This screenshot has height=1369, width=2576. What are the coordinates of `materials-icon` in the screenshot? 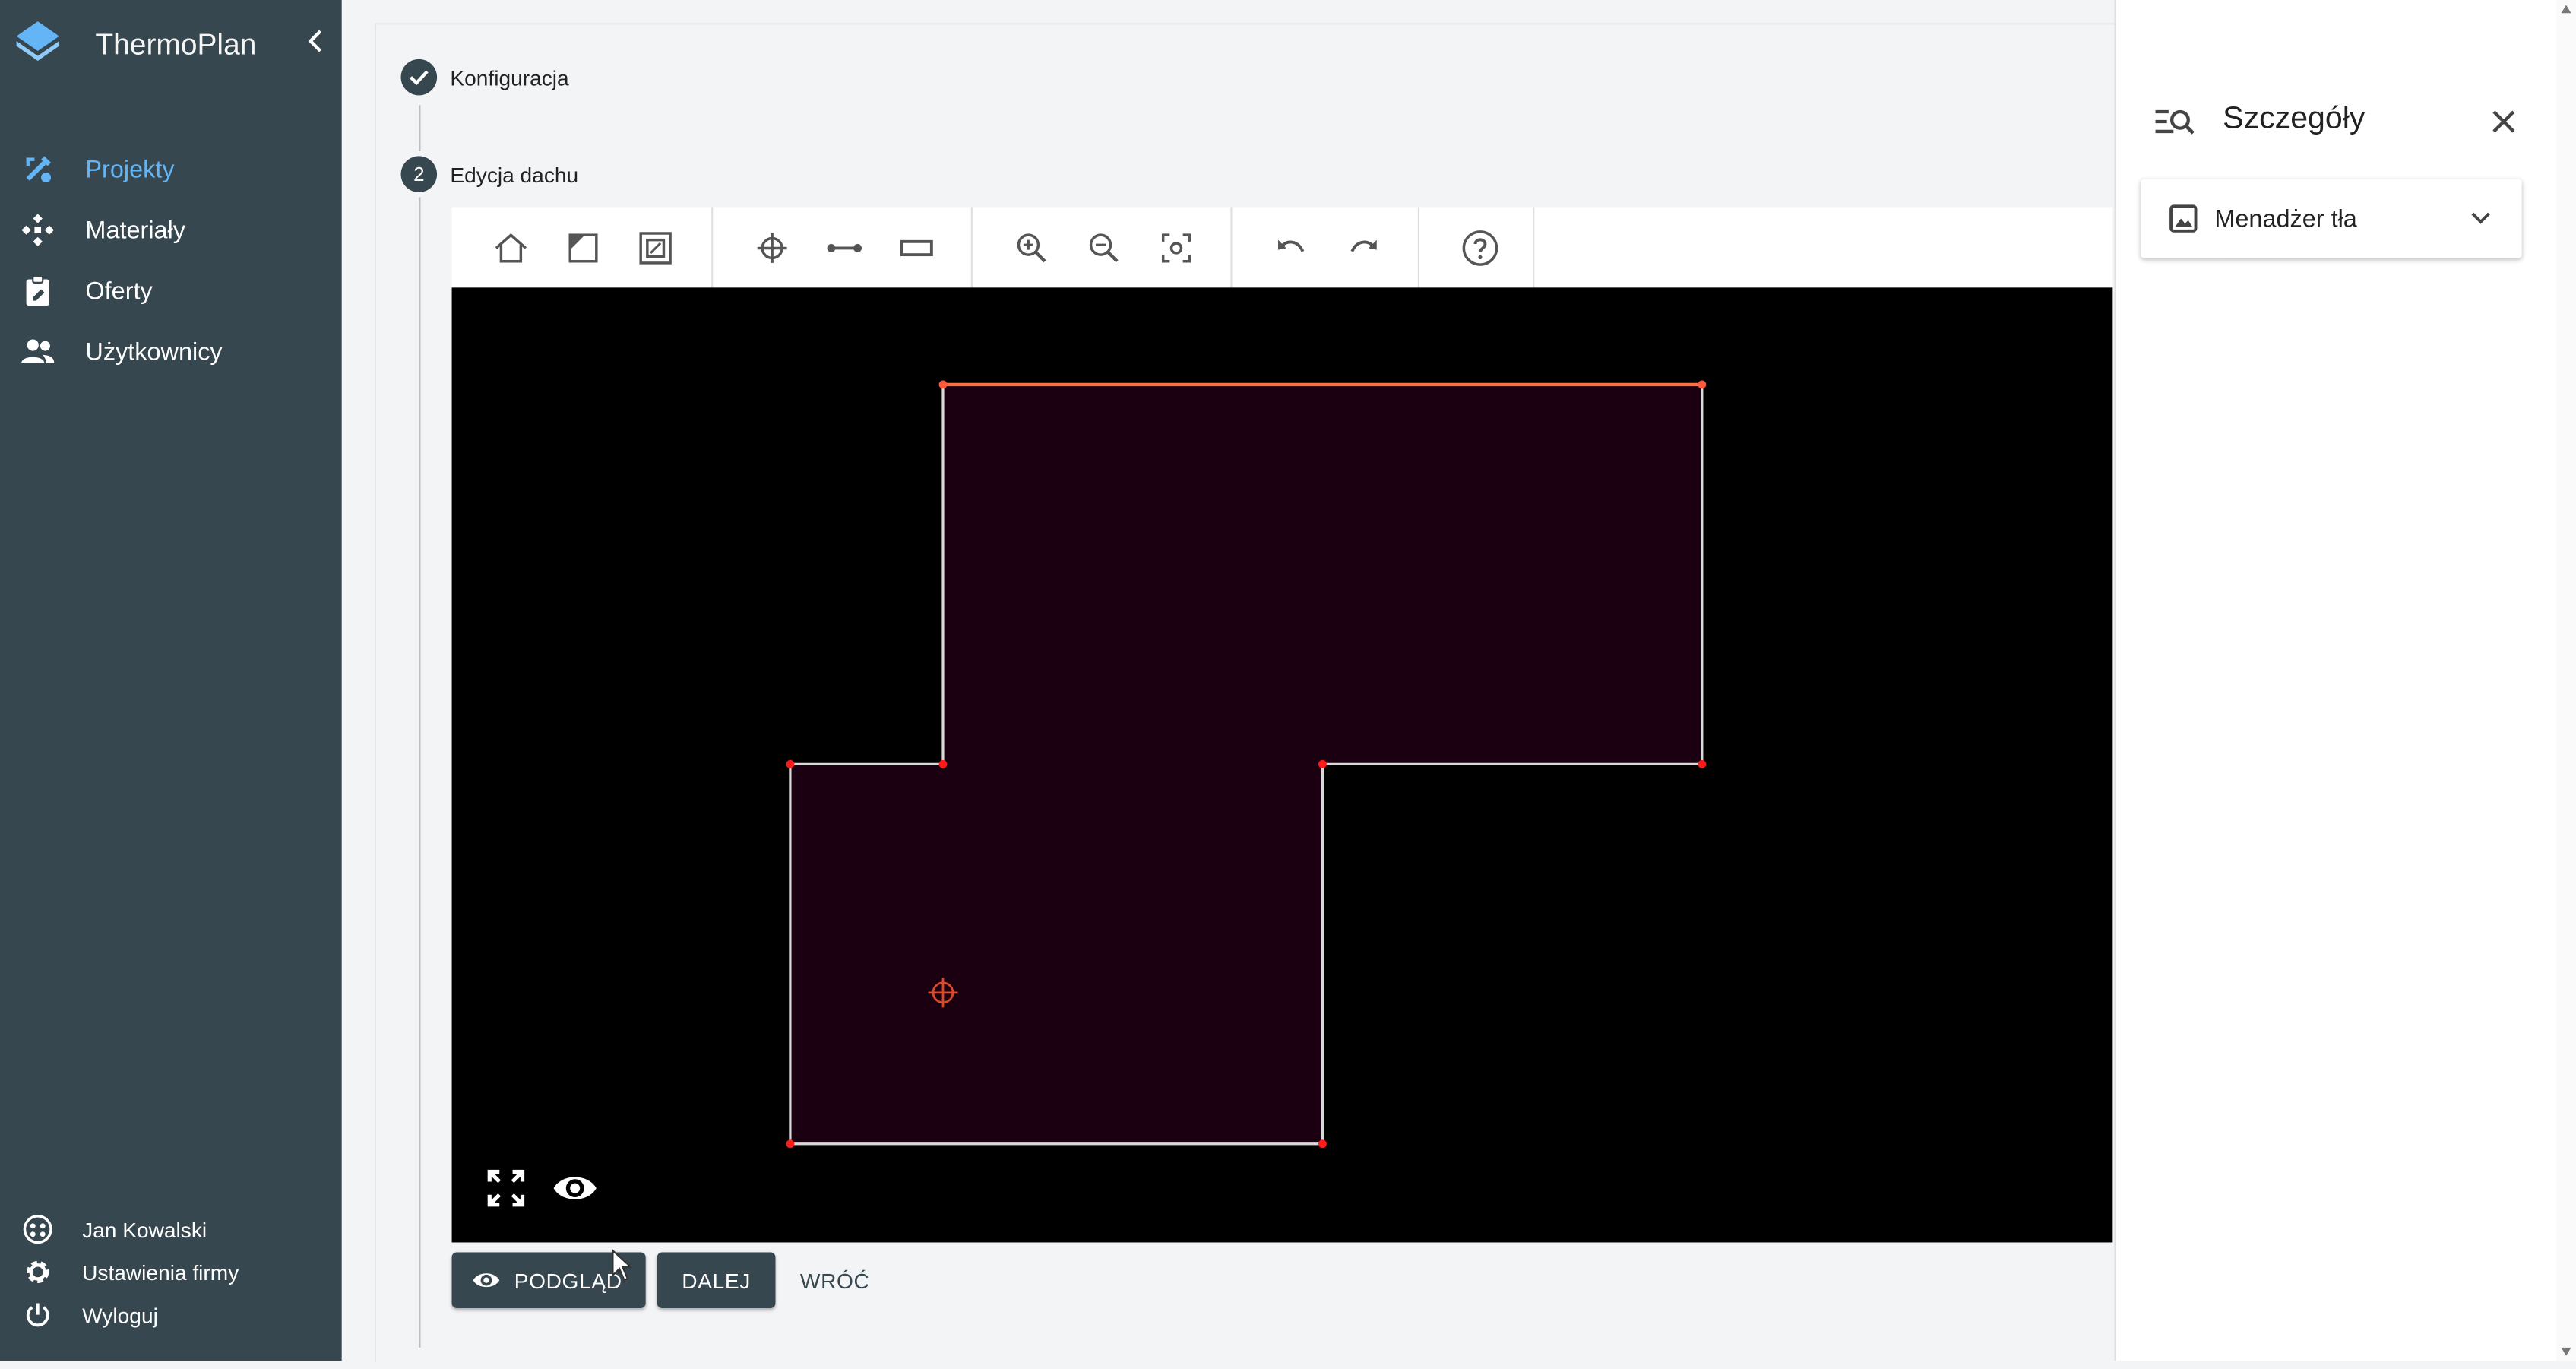 It's located at (38, 230).